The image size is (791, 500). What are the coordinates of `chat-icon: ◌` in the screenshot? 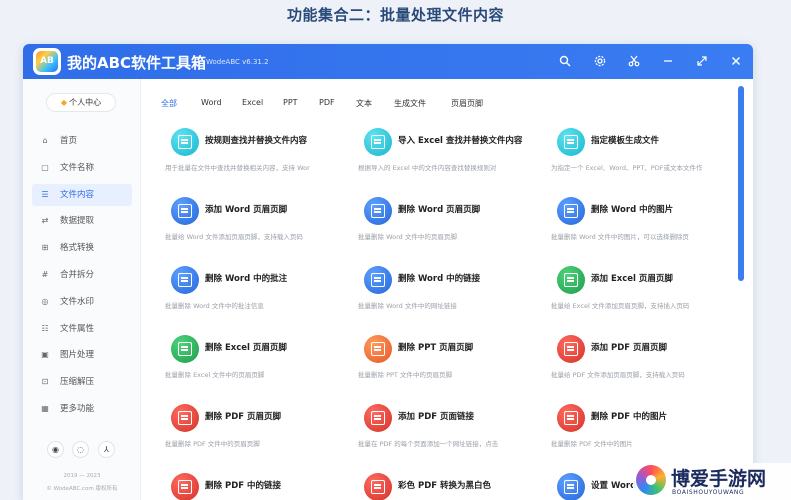 It's located at (80, 449).